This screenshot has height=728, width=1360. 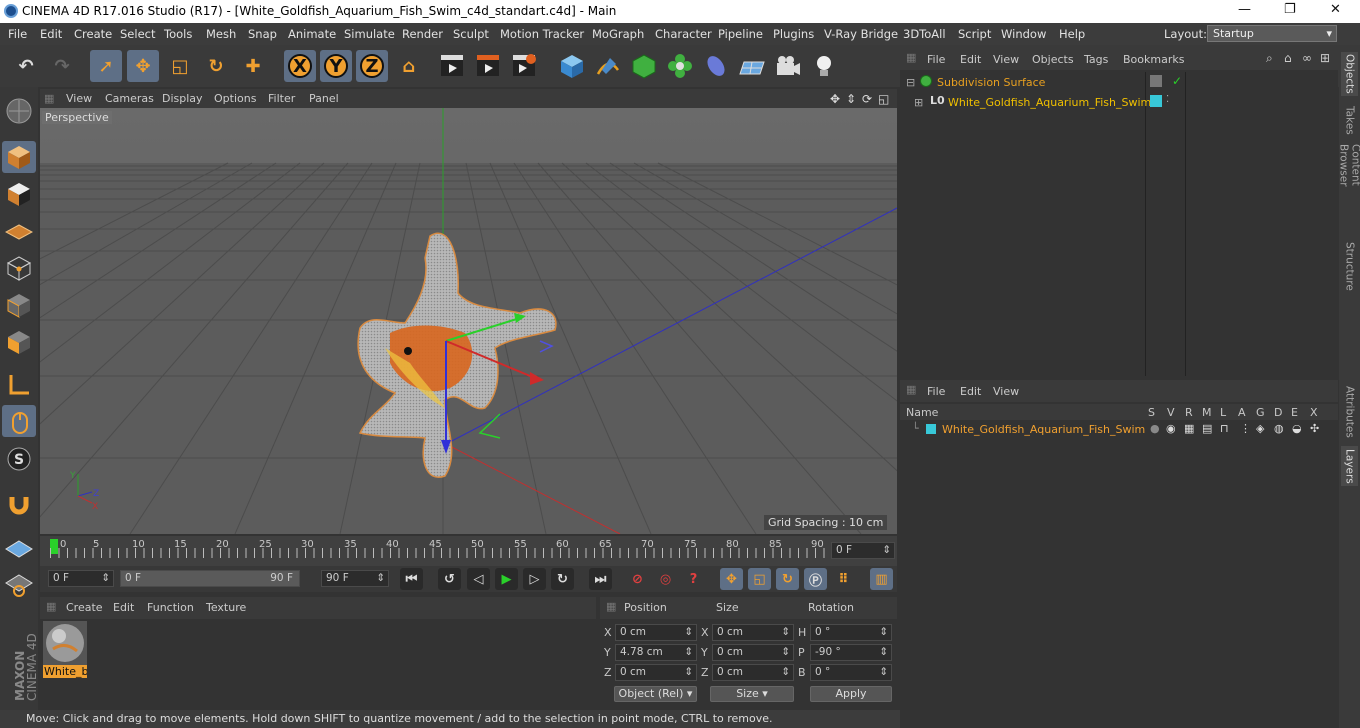 I want to click on key-rotation-button: ↻, so click(x=787, y=579).